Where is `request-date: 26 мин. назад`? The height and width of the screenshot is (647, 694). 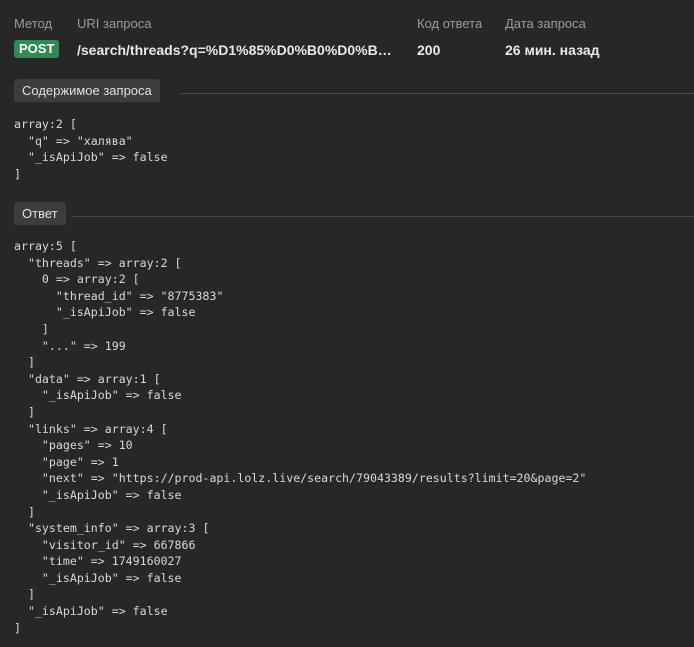 request-date: 26 мин. назад is located at coordinates (552, 50).